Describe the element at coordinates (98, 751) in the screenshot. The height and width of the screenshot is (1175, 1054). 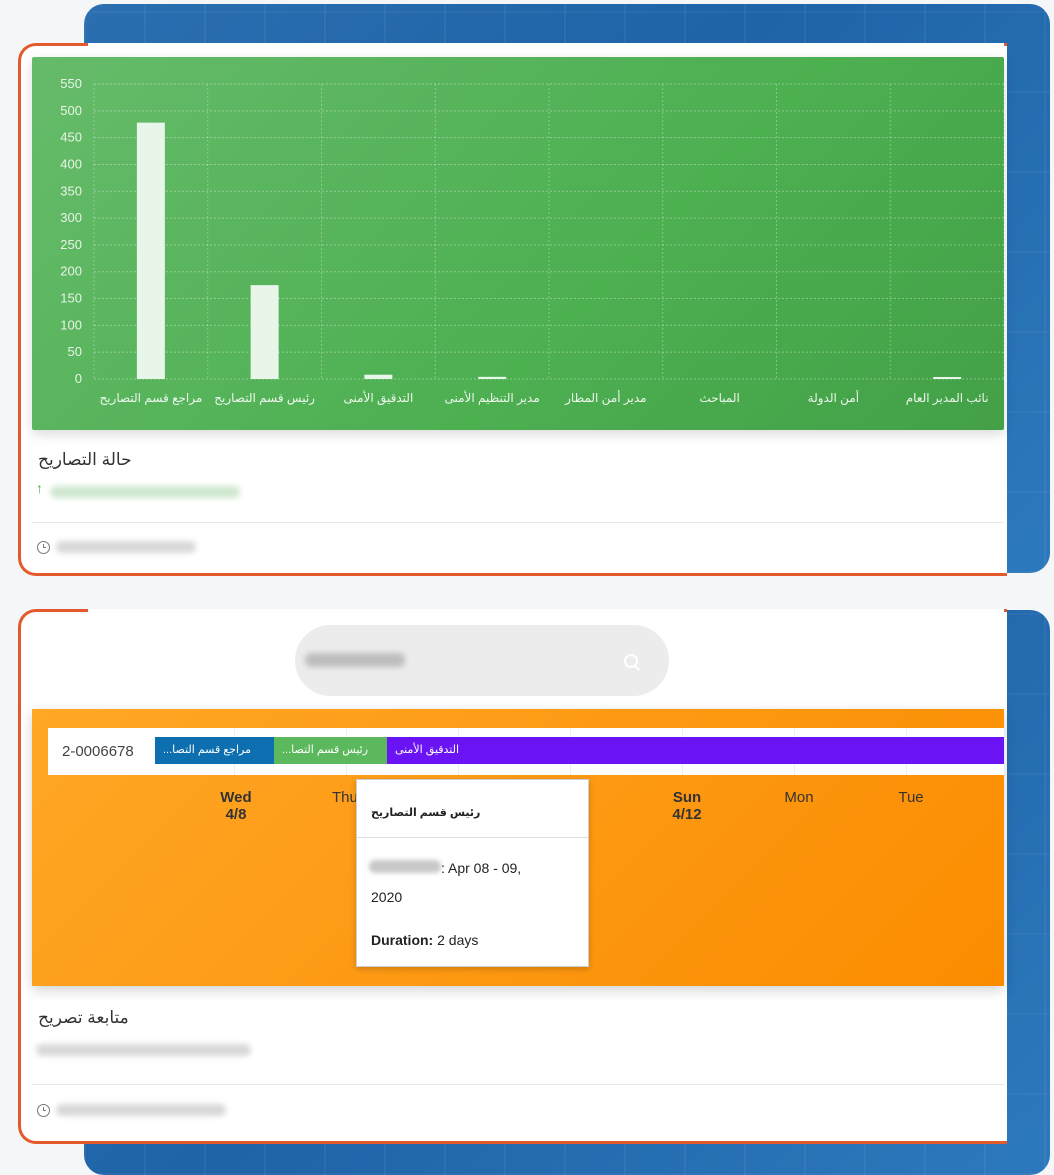
I see `gantt-row-id: 2-0006678` at that location.